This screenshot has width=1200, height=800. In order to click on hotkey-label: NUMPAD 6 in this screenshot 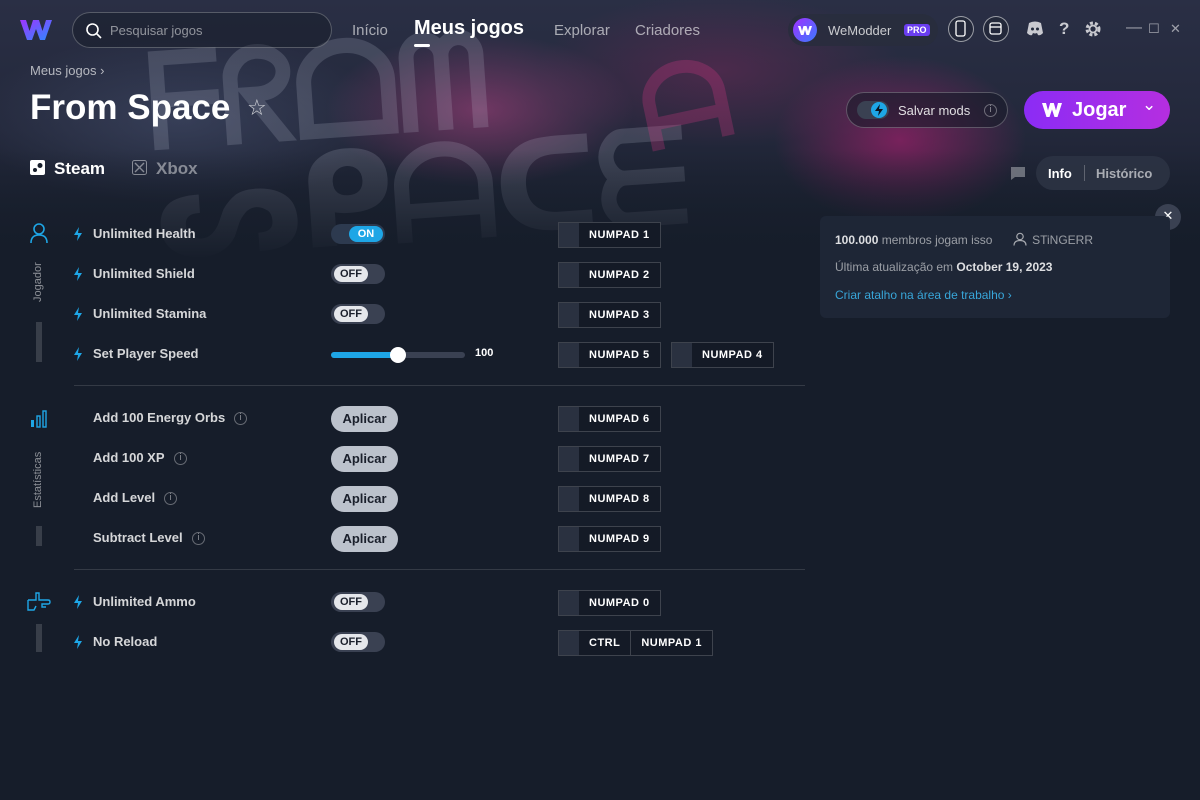, I will do `click(619, 419)`.